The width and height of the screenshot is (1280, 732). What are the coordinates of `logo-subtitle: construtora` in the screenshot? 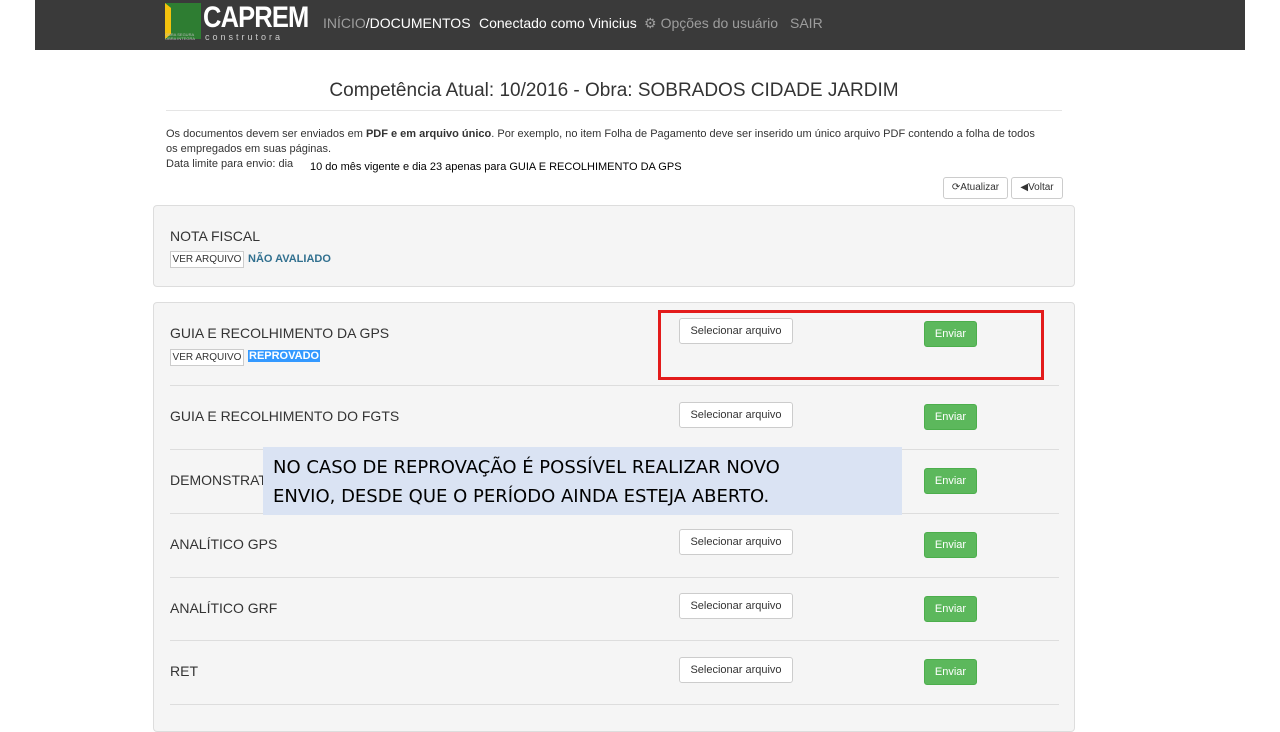 It's located at (244, 37).